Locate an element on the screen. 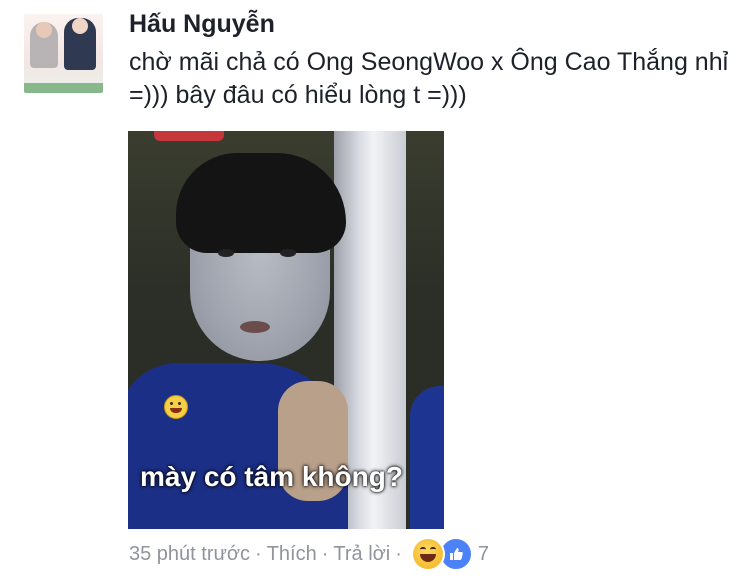 This screenshot has height=587, width=750. avatar-figure-right is located at coordinates (80, 44).